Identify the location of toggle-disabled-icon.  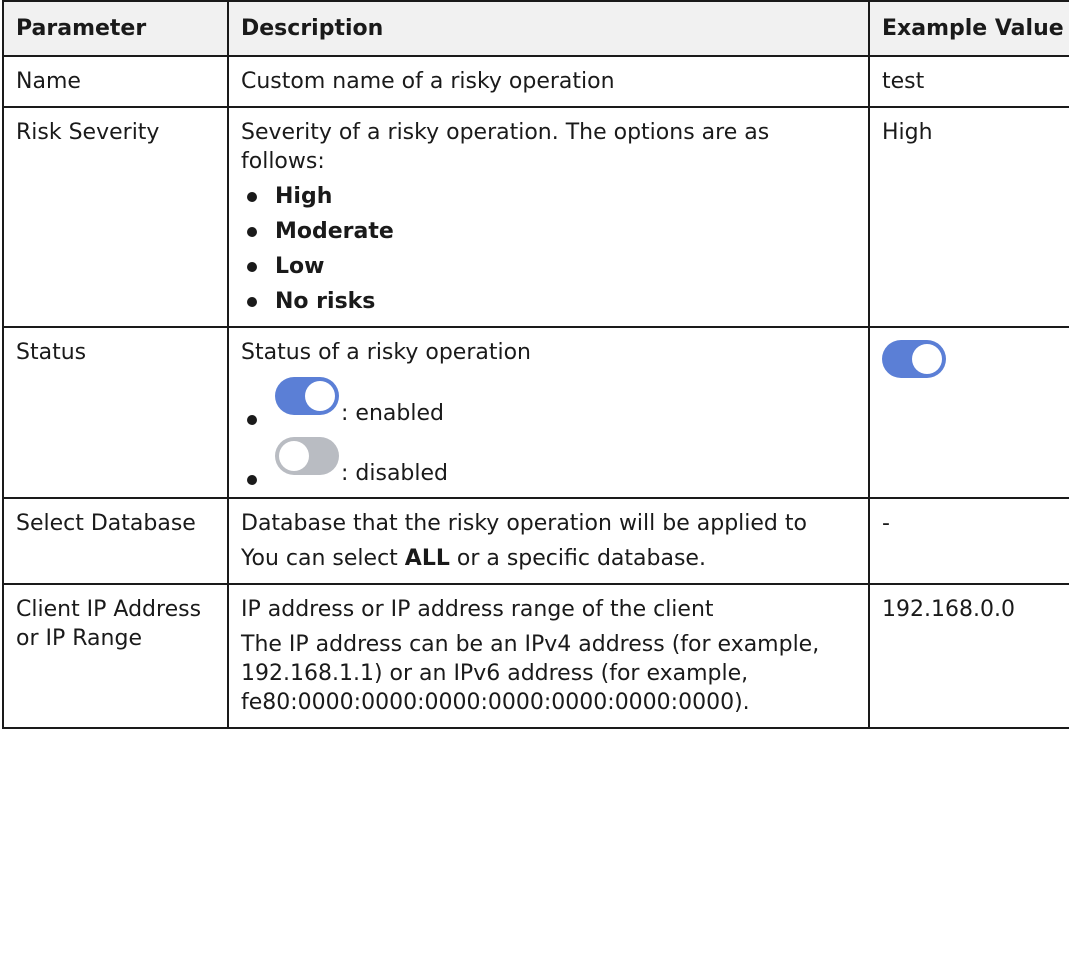
(307, 456).